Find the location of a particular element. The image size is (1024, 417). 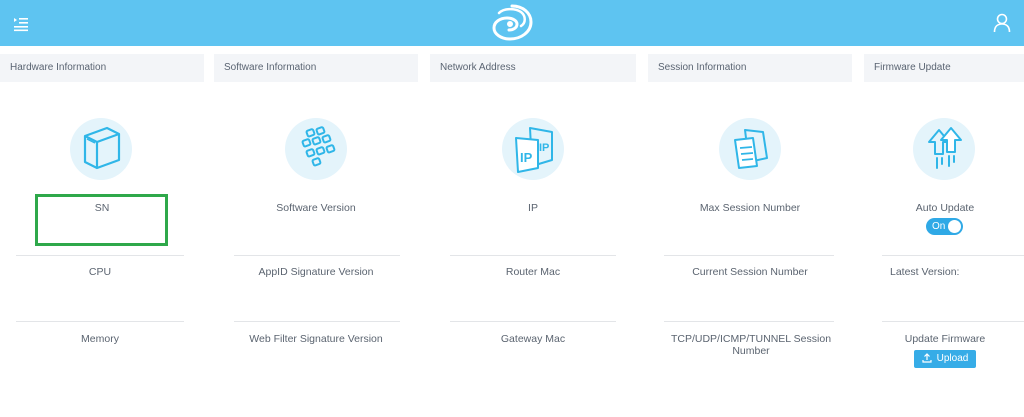

upload-button-label: Upload is located at coordinates (952, 358).